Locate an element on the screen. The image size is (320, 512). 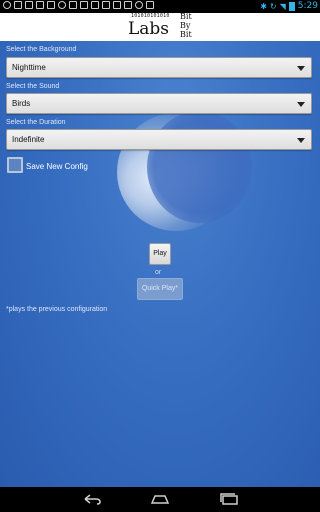
background-value: Nighttime is located at coordinates (29, 67).